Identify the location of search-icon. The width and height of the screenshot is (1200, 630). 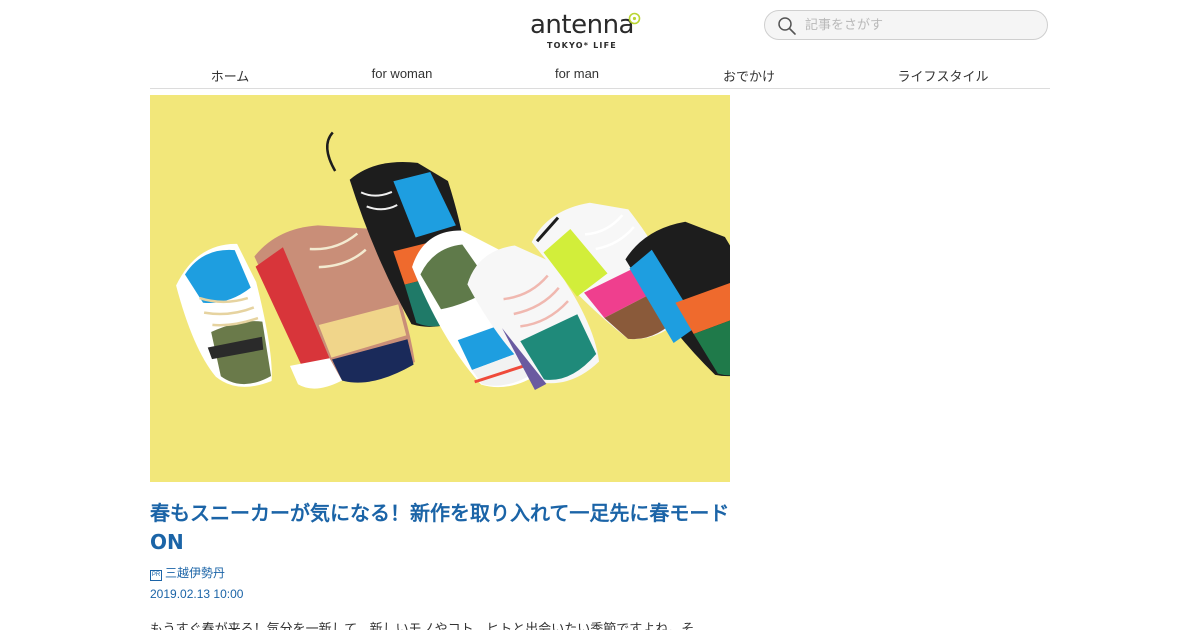
(787, 26).